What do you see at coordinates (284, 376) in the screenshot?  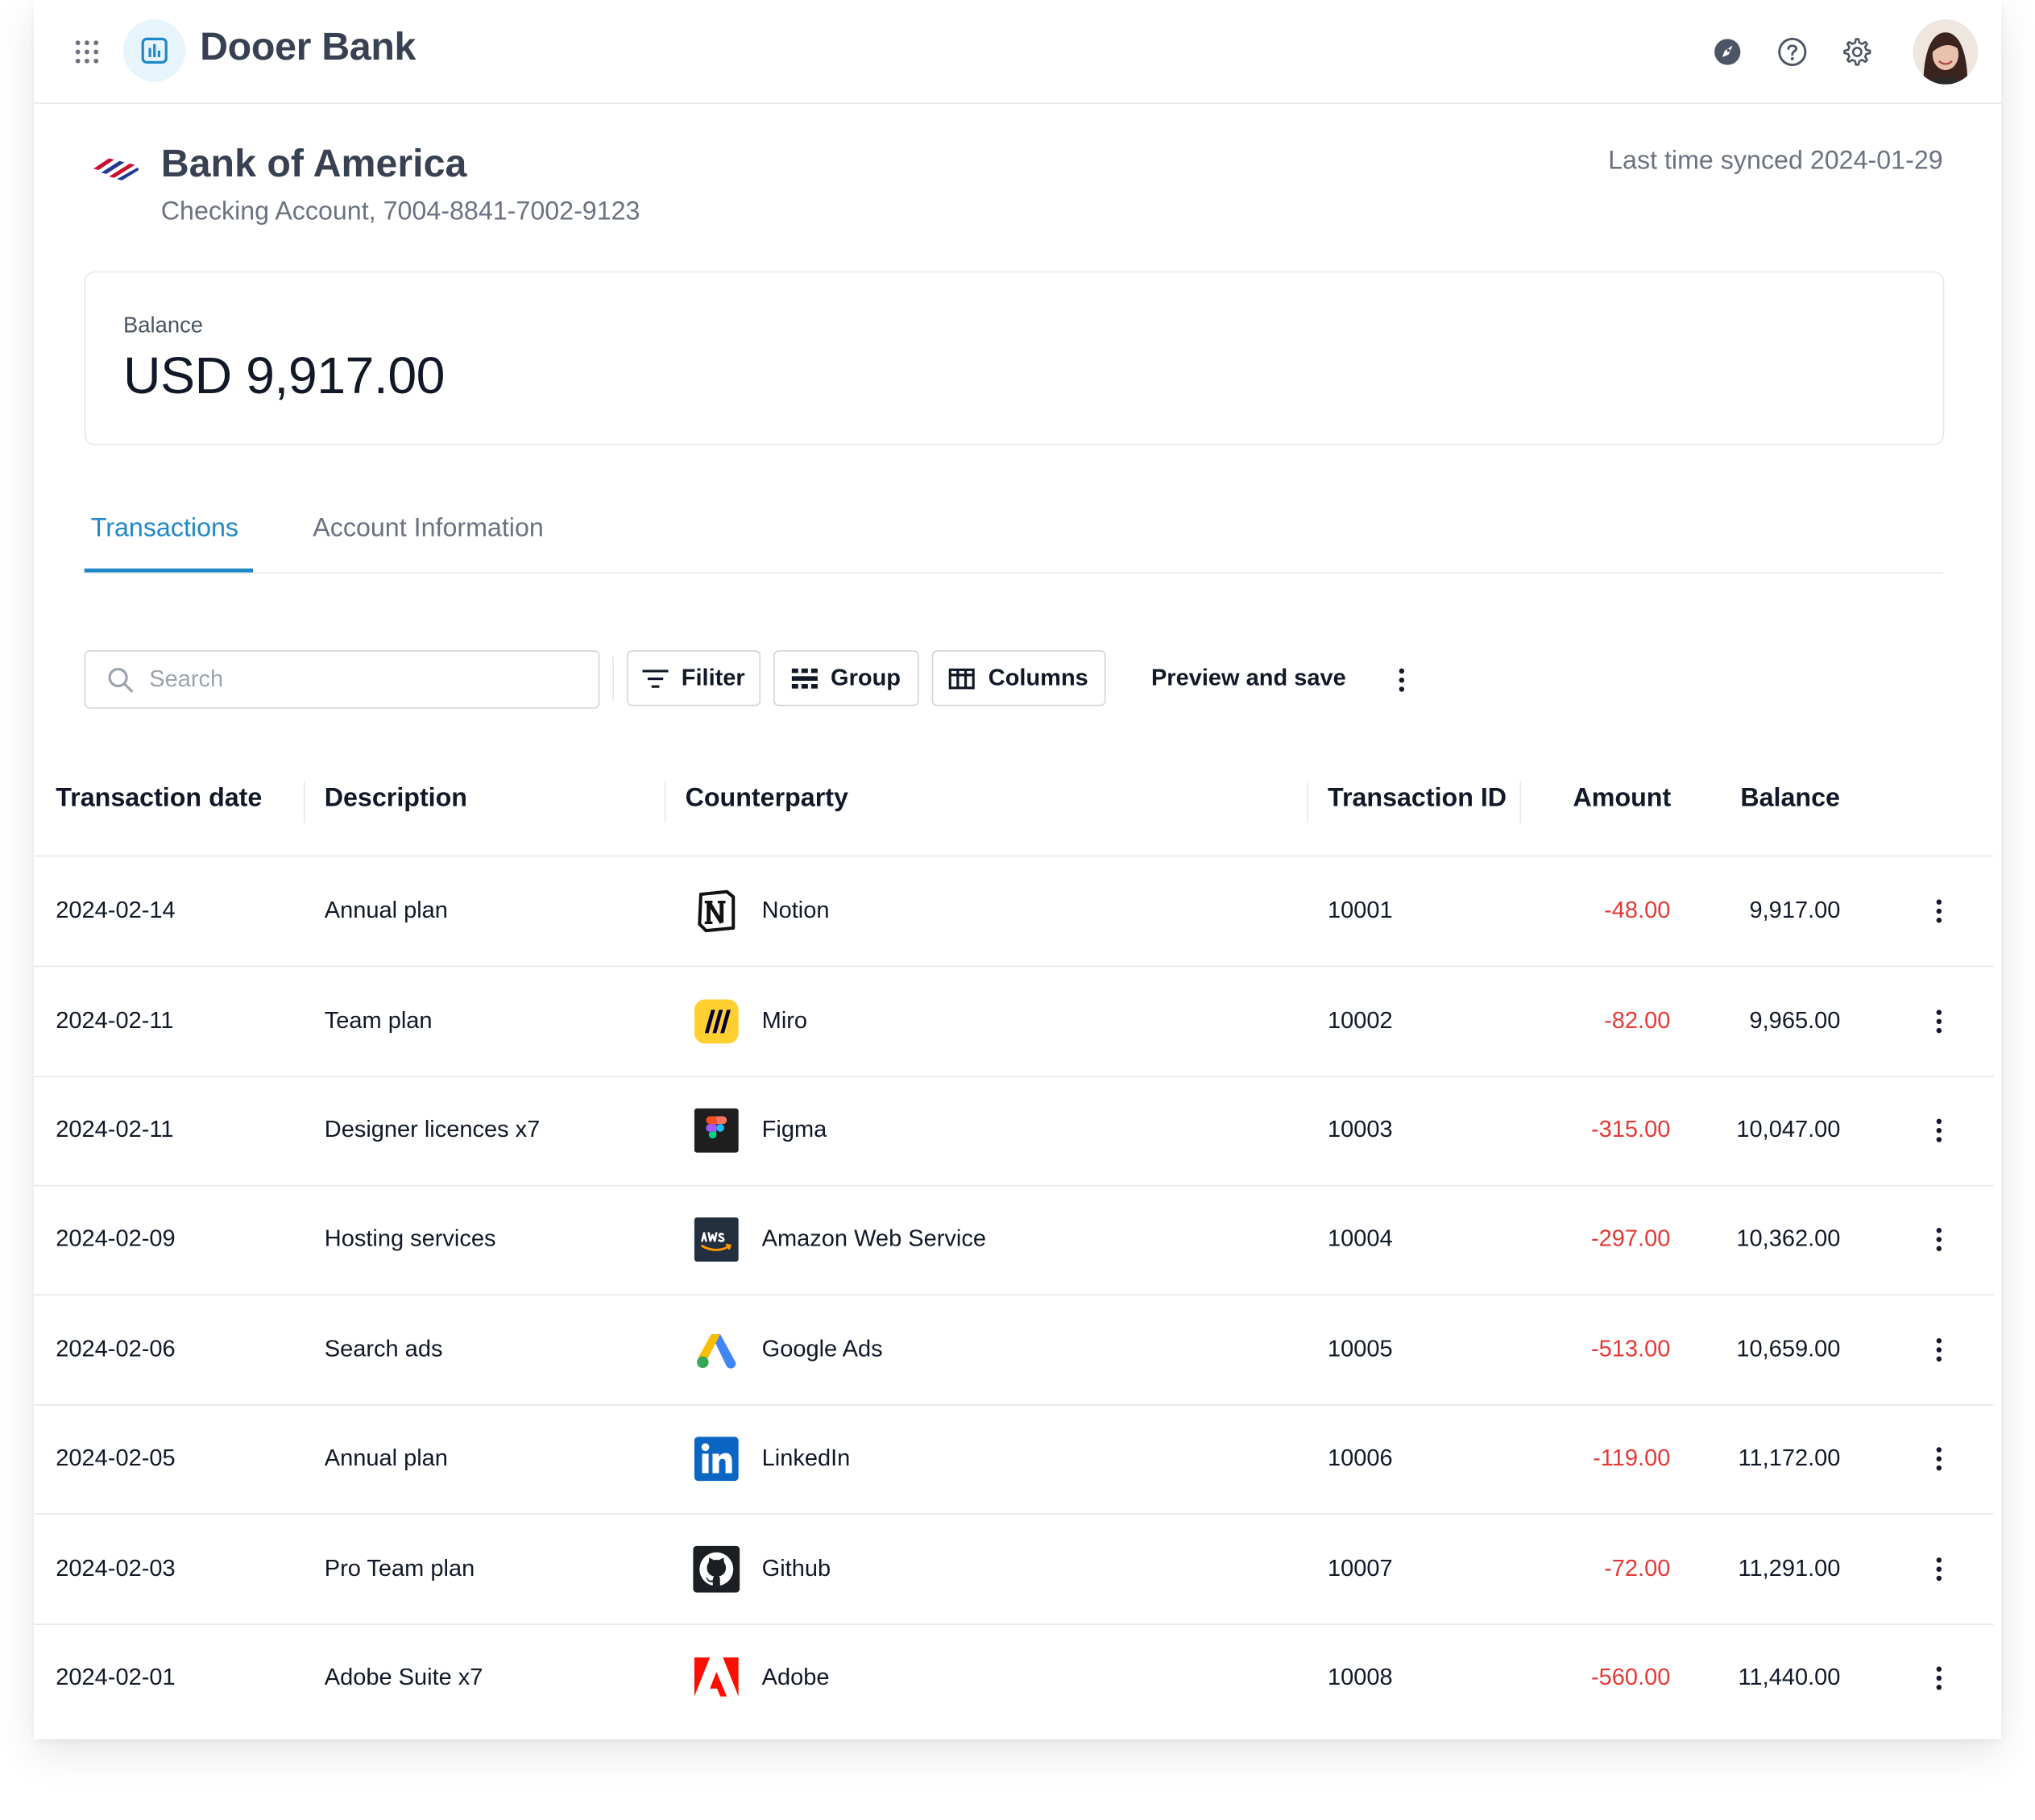 I see `balance-value: USD 9,917.00` at bounding box center [284, 376].